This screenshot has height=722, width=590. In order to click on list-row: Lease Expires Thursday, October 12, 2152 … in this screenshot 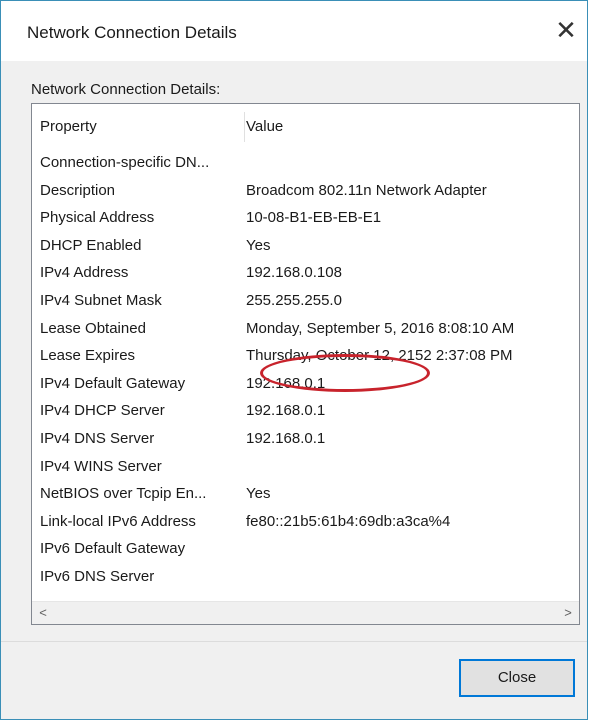, I will do `click(305, 357)`.